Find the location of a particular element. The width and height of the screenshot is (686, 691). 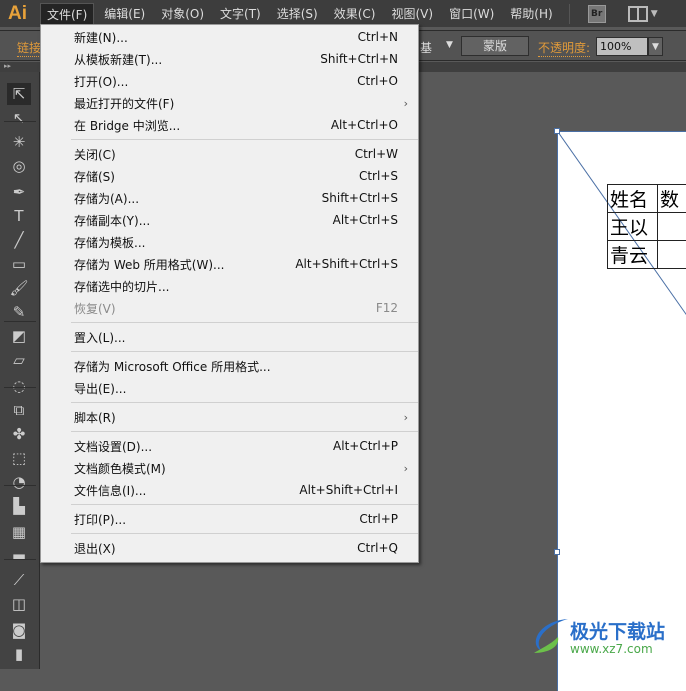

blob-brush-tool-icon: ◩ is located at coordinates (19, 336).